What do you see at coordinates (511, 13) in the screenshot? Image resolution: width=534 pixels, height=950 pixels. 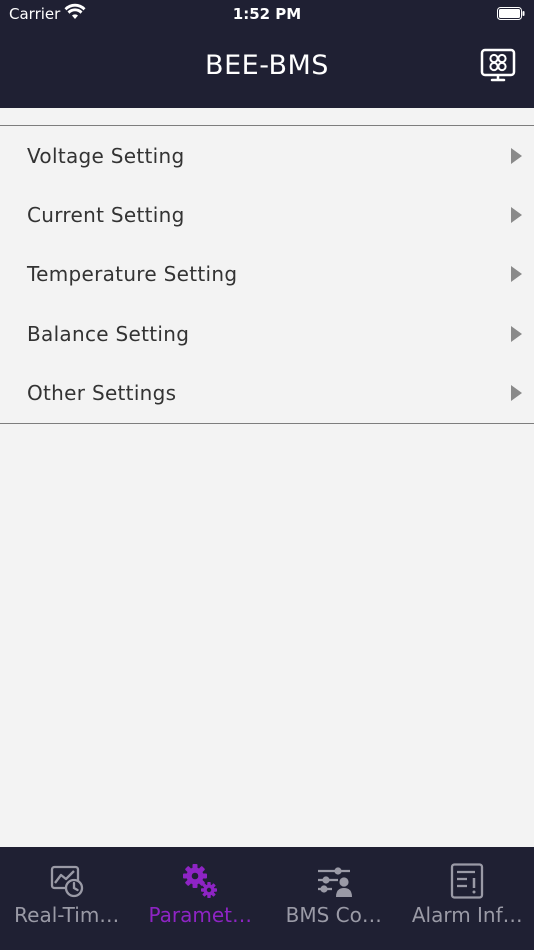 I see `battery-icon` at bounding box center [511, 13].